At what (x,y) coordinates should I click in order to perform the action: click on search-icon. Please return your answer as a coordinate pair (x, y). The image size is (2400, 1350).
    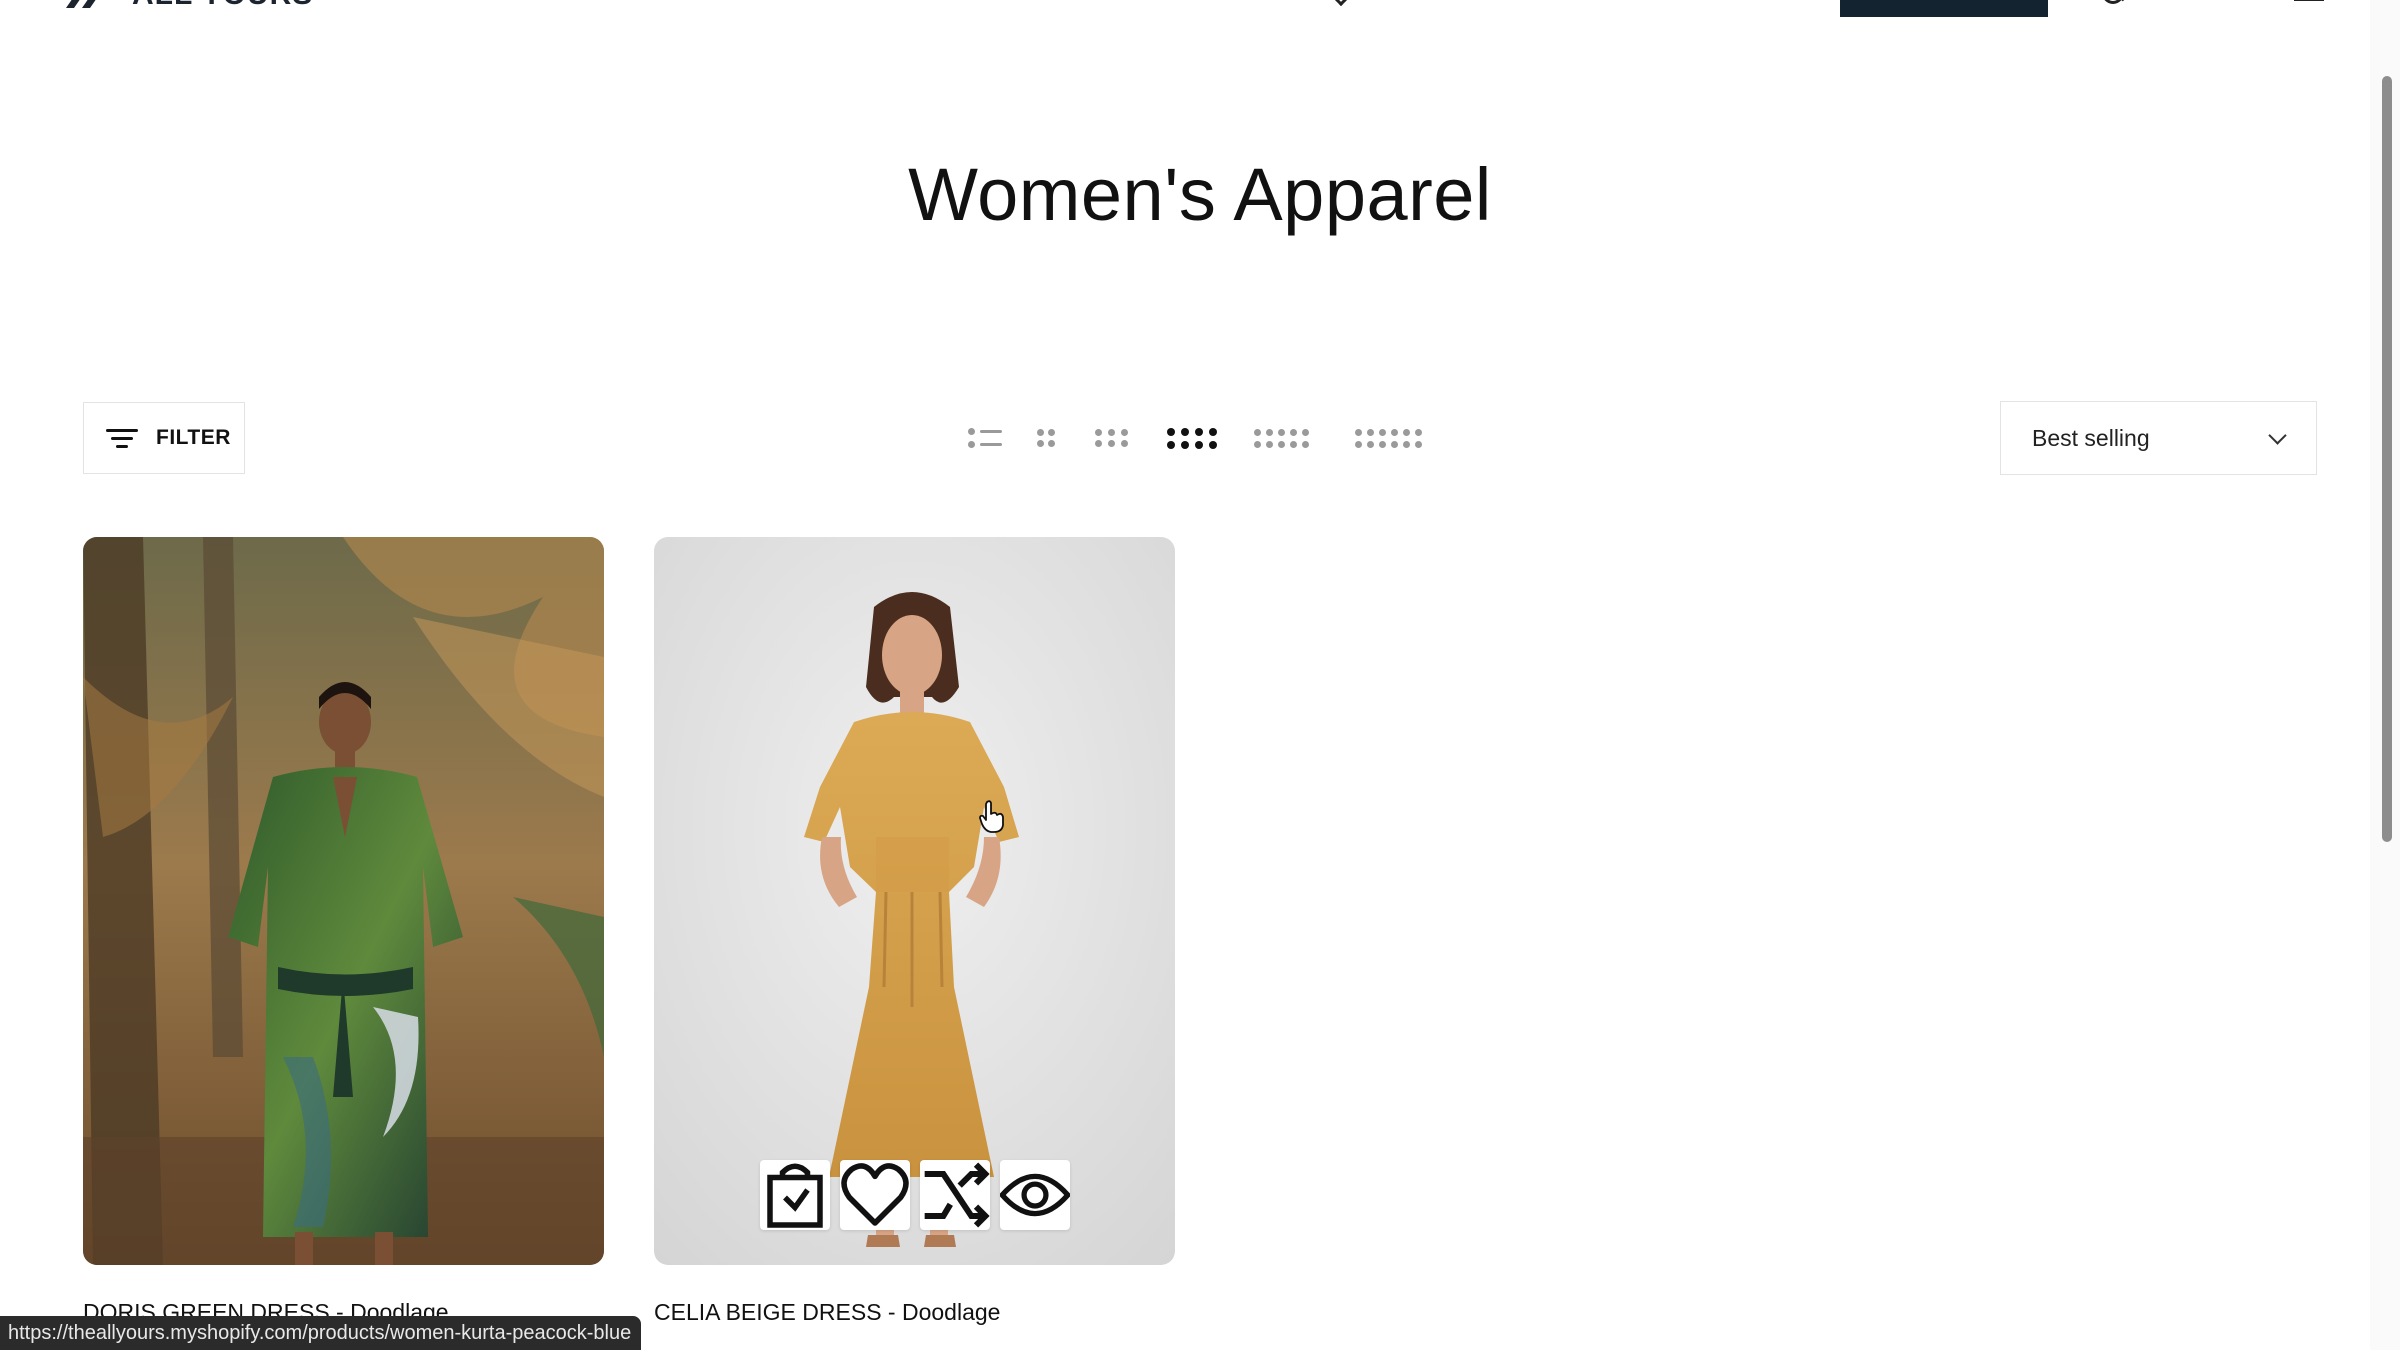
    Looking at the image, I should click on (2114, 5).